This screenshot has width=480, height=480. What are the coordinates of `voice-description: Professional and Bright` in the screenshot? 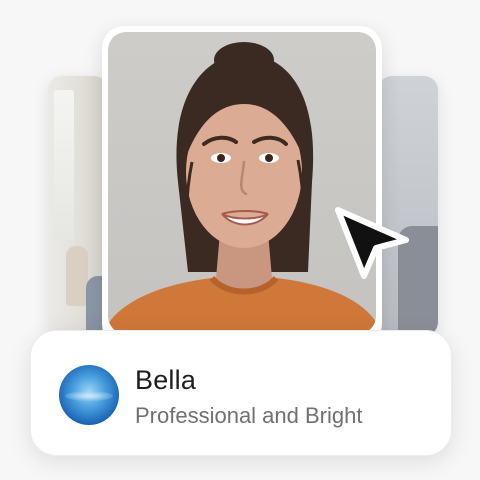 It's located at (249, 415).